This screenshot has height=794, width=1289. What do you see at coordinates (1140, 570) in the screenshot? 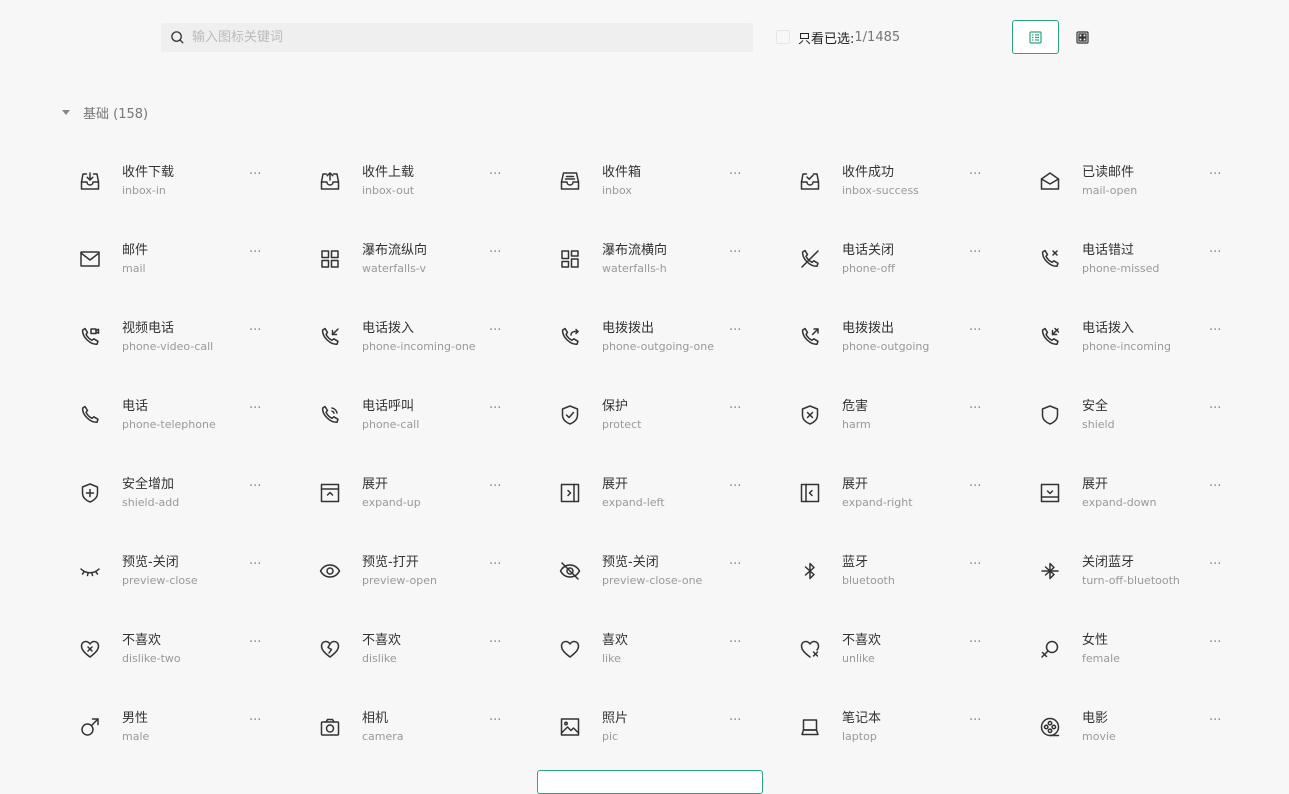
I see `icon-card-turn-off-bluetooth: 关闭蓝牙 turn-off-bluetooth ···` at bounding box center [1140, 570].